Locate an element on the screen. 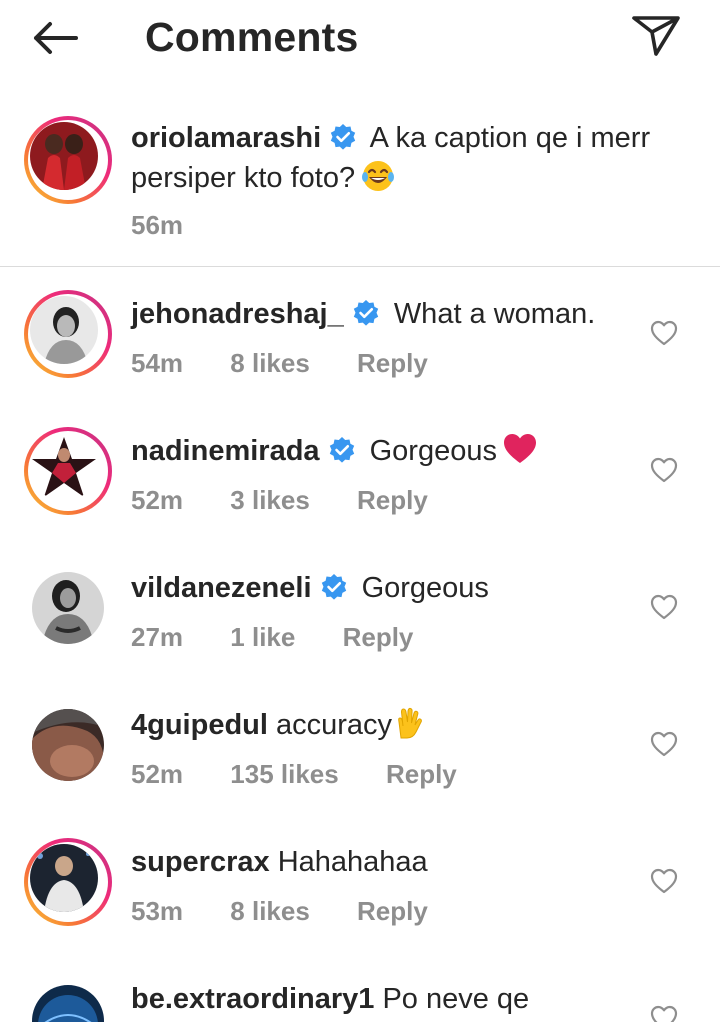 This screenshot has width=720, height=1022. tears-of-joy-emoji-icon is located at coordinates (378, 176).